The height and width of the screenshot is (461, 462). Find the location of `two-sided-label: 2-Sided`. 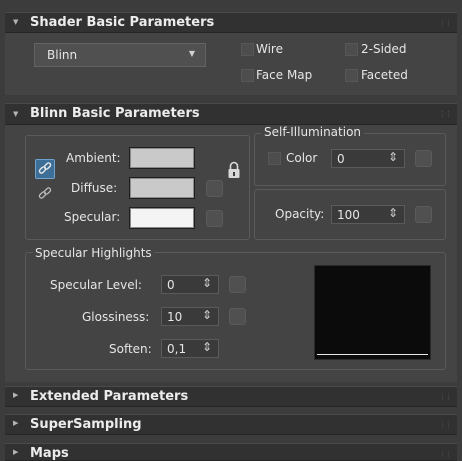

two-sided-label: 2-Sided is located at coordinates (384, 49).